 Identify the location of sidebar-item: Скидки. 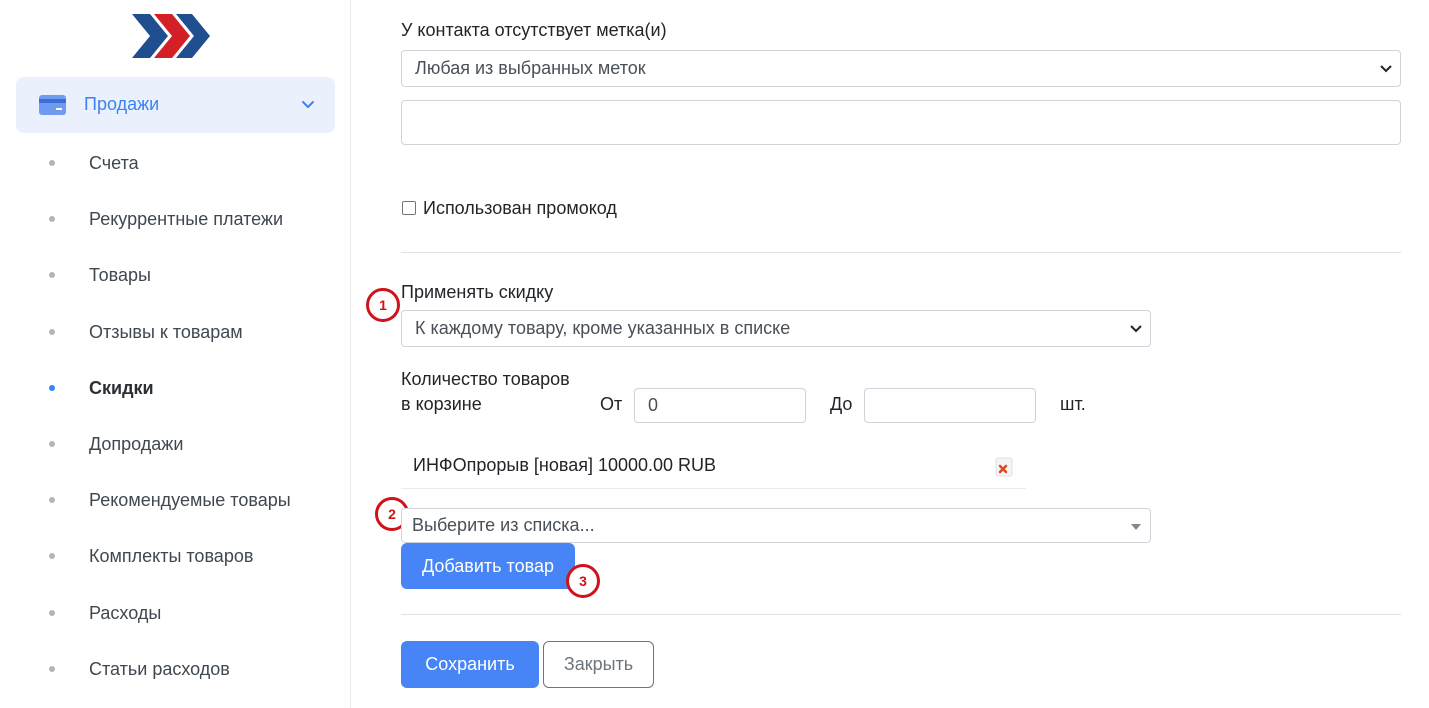
(175, 388).